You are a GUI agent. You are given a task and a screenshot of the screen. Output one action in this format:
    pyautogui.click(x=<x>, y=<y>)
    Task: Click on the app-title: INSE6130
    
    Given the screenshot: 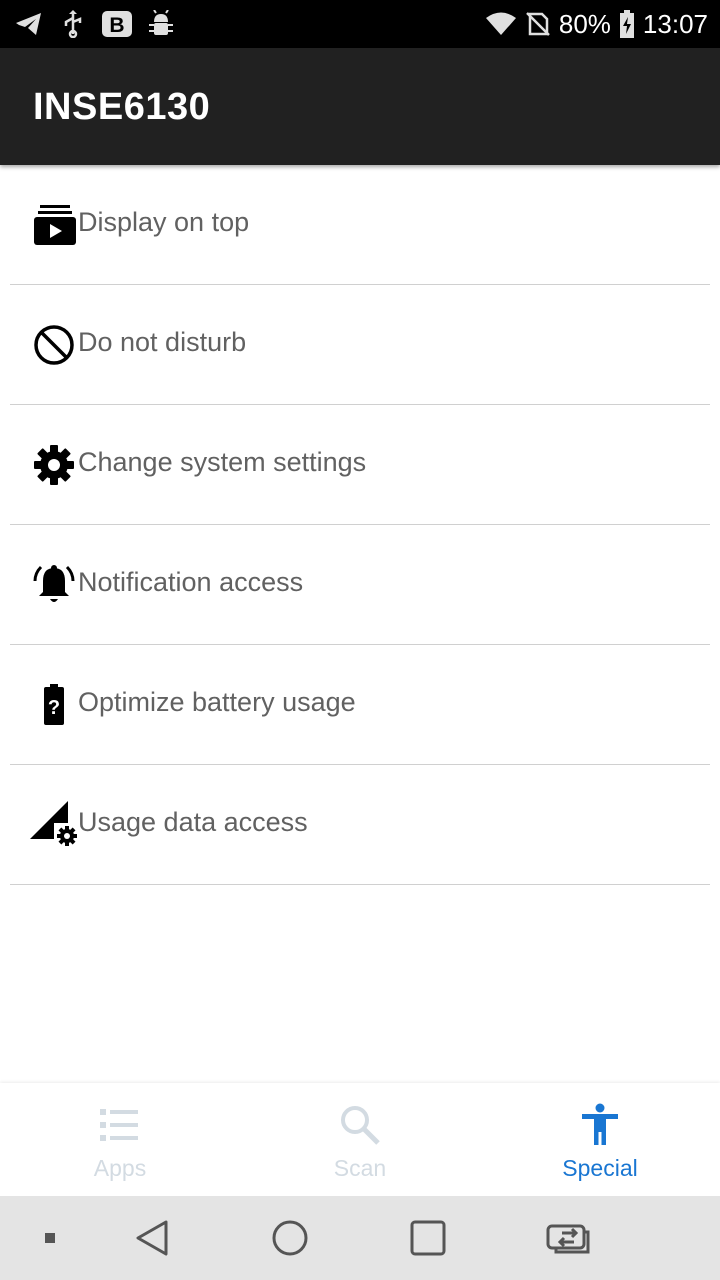 What is the action you would take?
    pyautogui.click(x=122, y=107)
    